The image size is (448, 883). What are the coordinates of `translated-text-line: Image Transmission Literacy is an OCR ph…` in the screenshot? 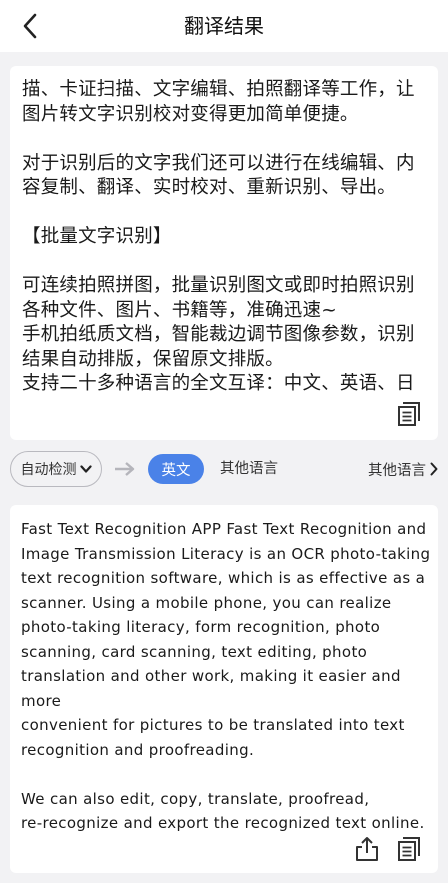 It's located at (226, 553).